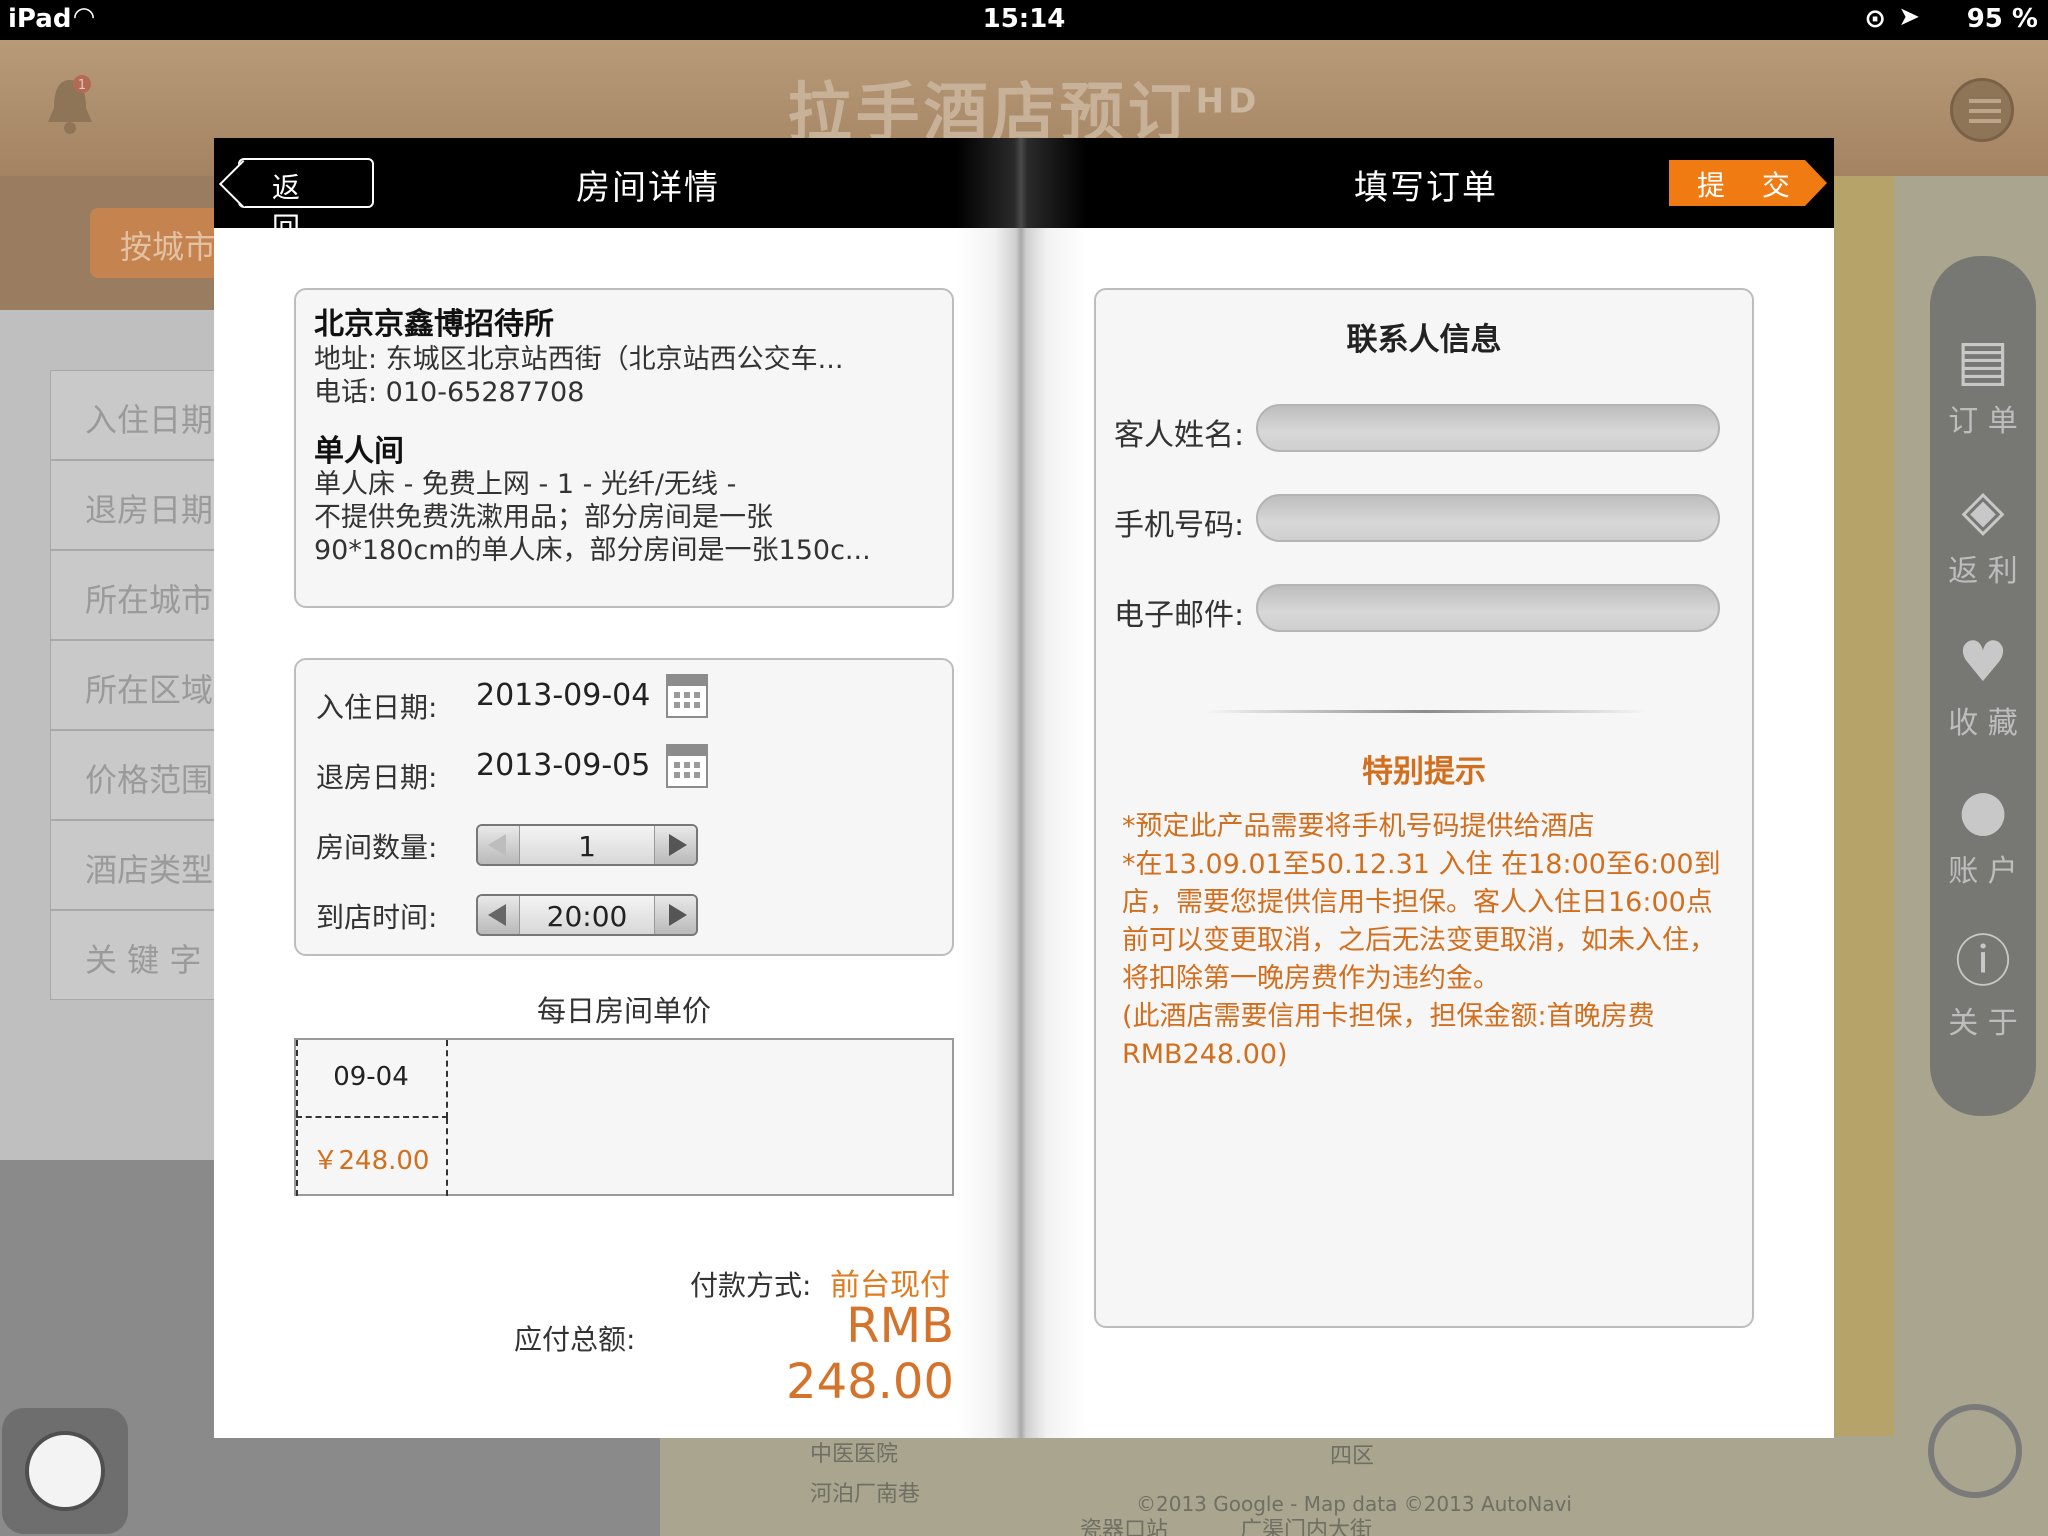 The image size is (2048, 1536). What do you see at coordinates (1358, 826) in the screenshot?
I see `notice-line: *预定此产品需要将手机号码提供给酒店` at bounding box center [1358, 826].